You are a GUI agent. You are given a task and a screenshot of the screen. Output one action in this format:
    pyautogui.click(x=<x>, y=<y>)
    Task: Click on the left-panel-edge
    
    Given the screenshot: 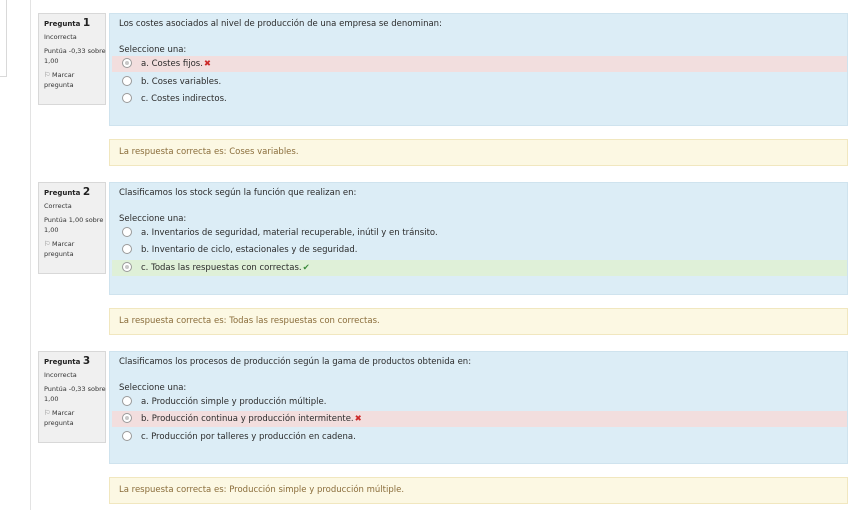 What is the action you would take?
    pyautogui.click(x=3, y=38)
    